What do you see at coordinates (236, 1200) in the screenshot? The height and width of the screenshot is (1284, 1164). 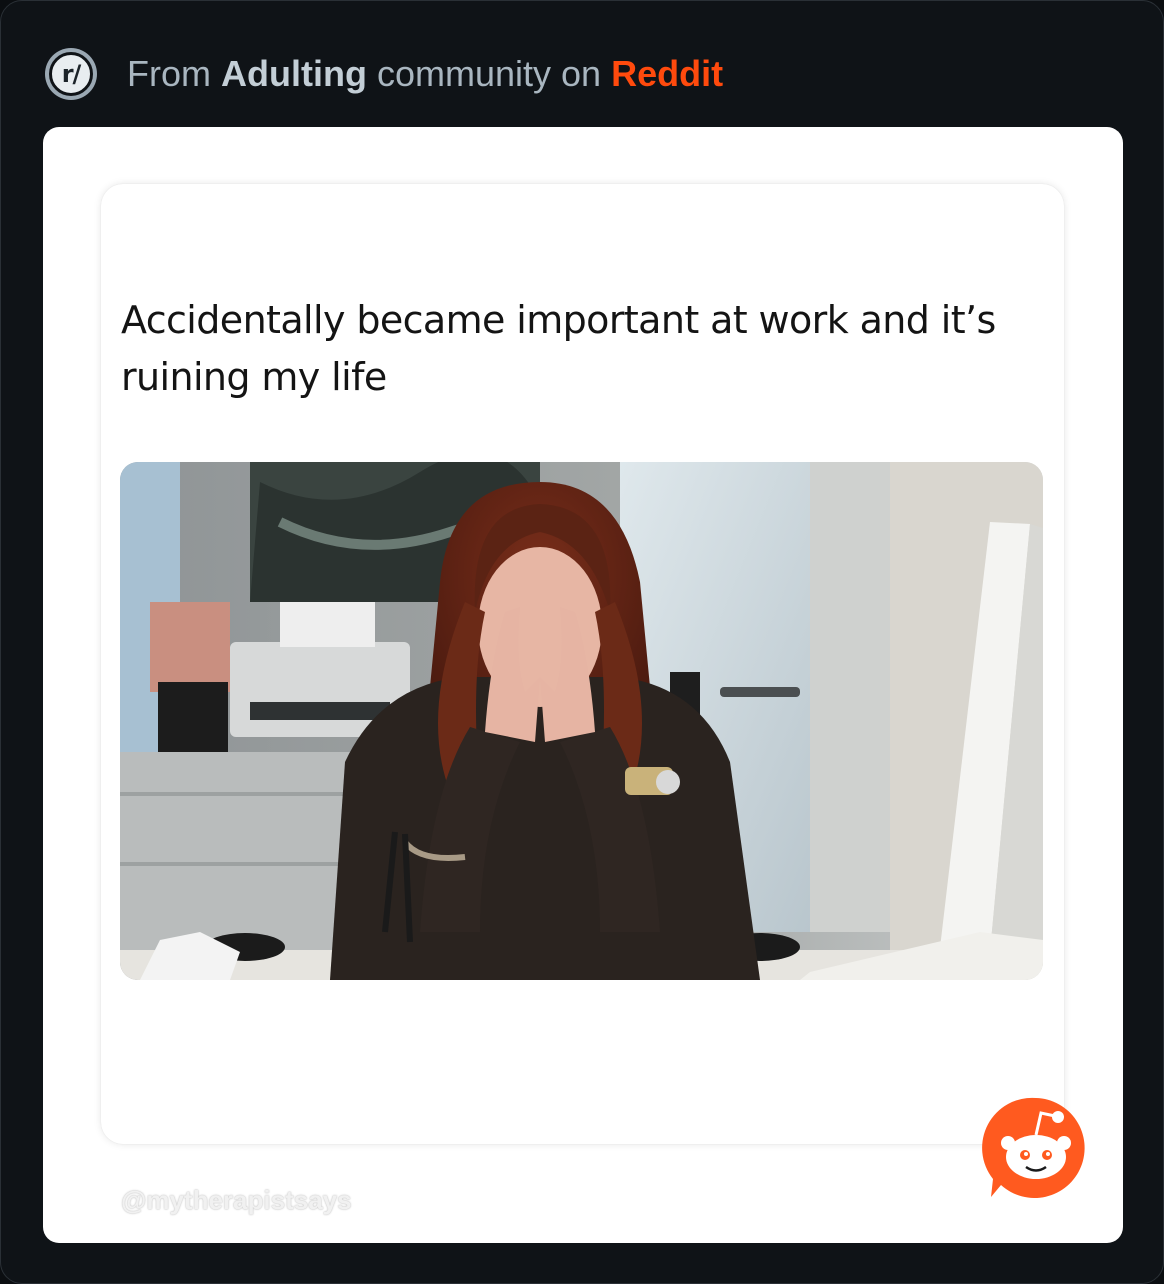 I see `watermark-text: @mytherapistsays` at bounding box center [236, 1200].